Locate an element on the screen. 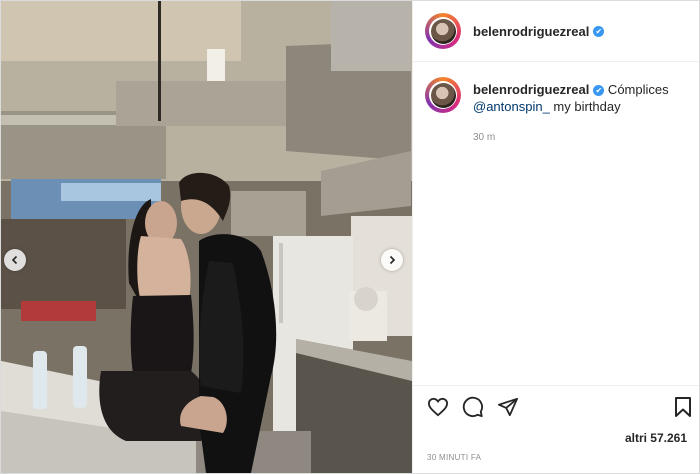 The width and height of the screenshot is (700, 474). caption-avatar is located at coordinates (443, 95).